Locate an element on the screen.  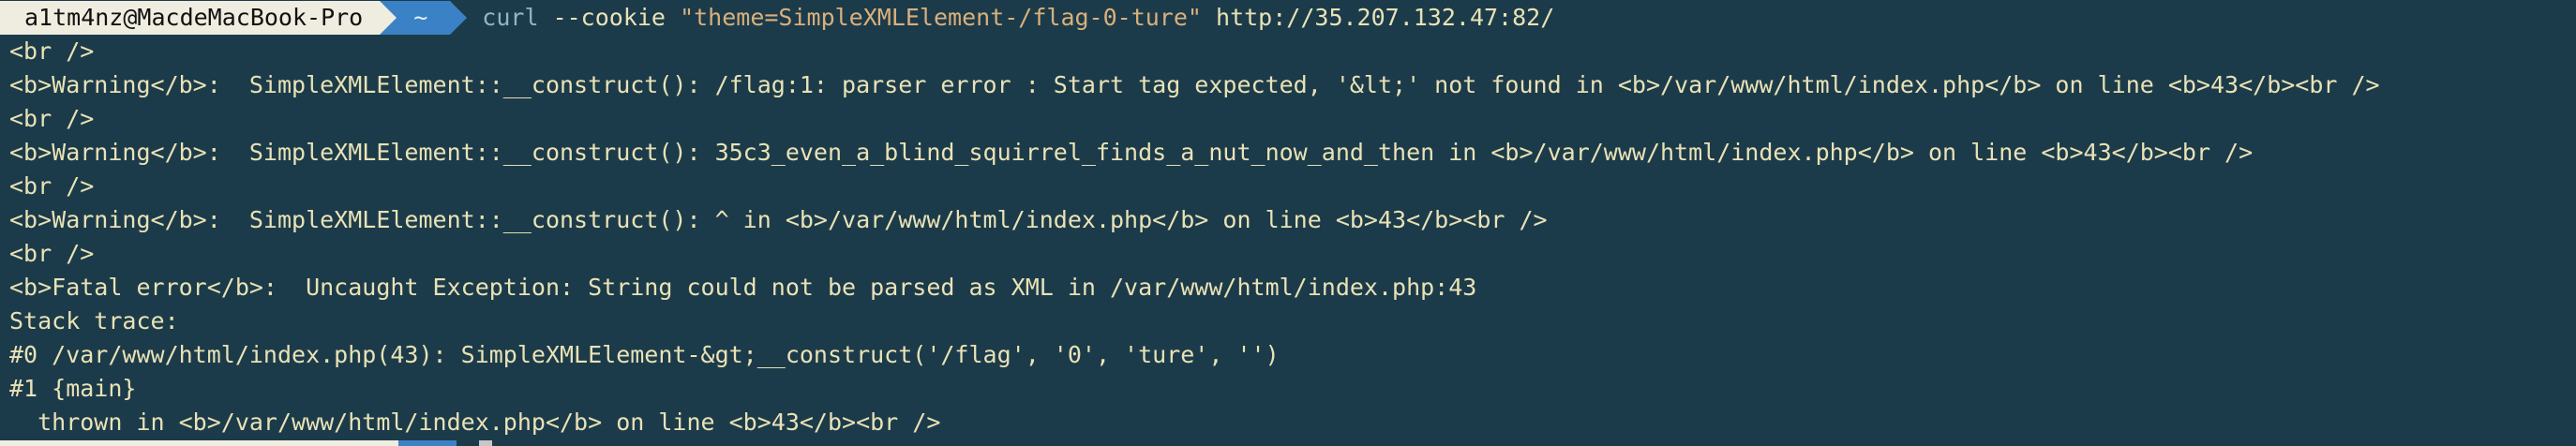
command-cookie-string: "theme=SimpleXMLElement-/flag-0-ture" is located at coordinates (941, 17).